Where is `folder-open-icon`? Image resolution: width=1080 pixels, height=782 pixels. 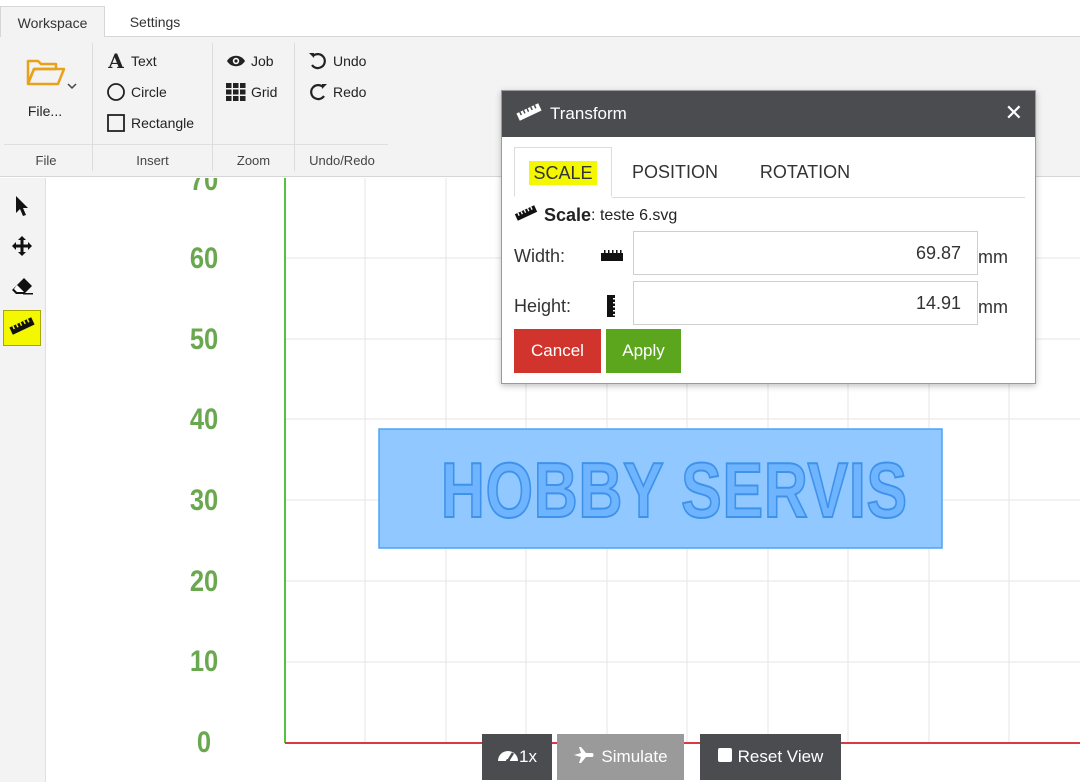
folder-open-icon is located at coordinates (46, 74).